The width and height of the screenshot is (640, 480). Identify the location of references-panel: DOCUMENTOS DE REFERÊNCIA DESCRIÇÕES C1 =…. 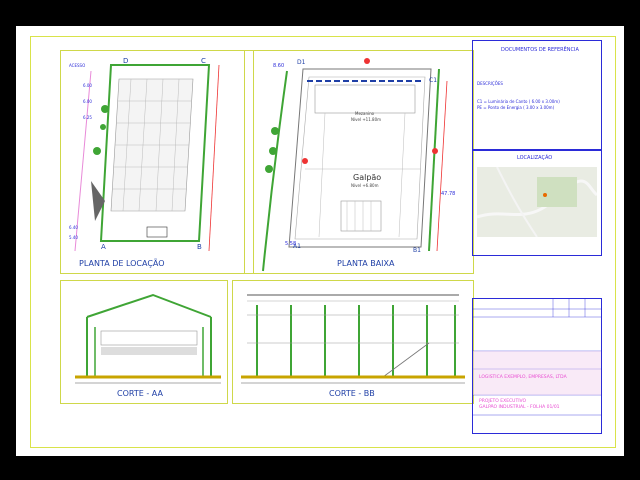
(537, 95).